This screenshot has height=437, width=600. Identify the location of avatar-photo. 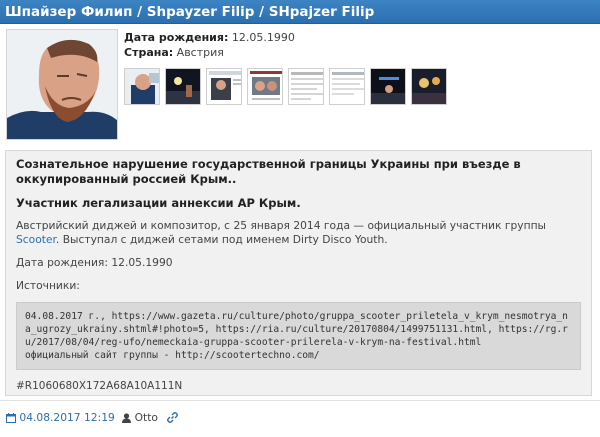
(62, 84).